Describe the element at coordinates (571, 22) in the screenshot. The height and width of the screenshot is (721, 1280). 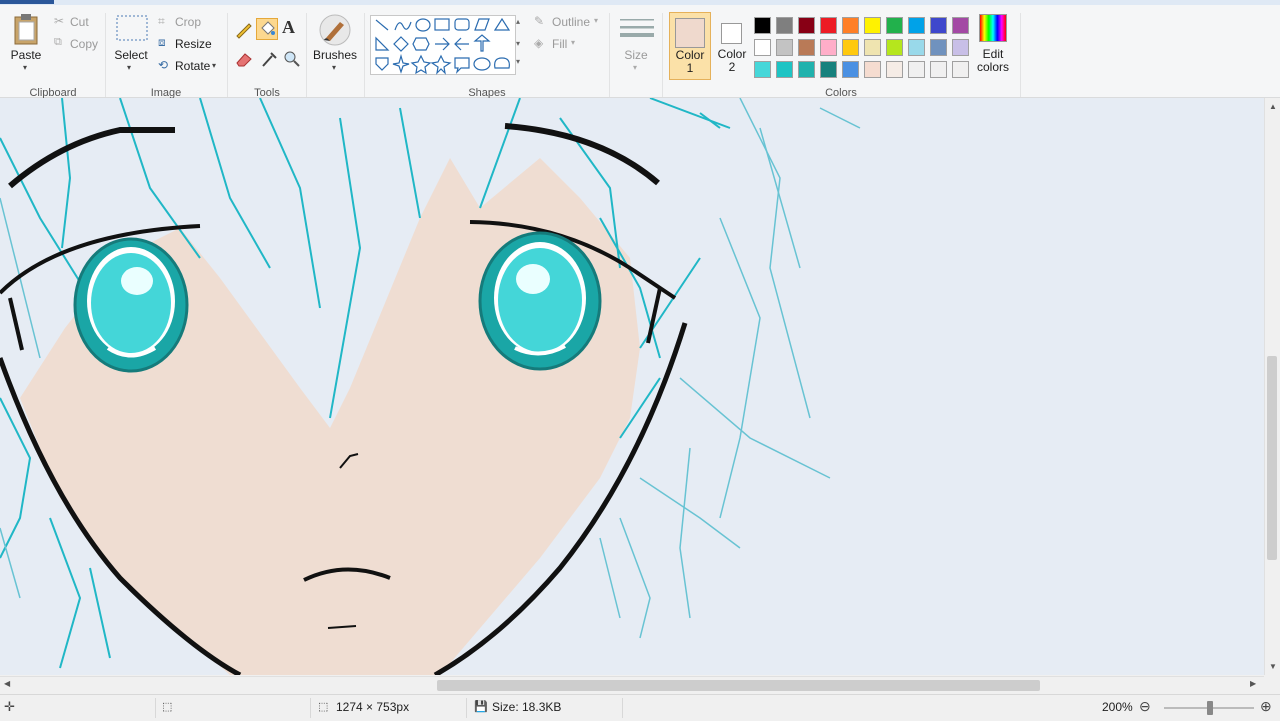
I see `outline-button: Outline` at that location.